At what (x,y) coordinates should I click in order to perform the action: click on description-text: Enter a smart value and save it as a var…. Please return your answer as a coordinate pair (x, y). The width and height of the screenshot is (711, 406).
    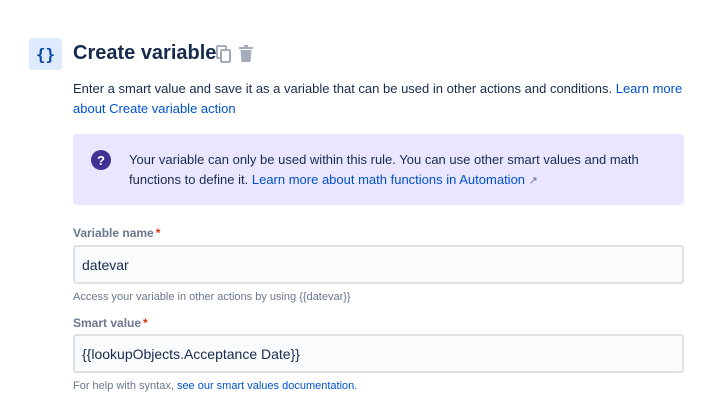
    Looking at the image, I should click on (344, 88).